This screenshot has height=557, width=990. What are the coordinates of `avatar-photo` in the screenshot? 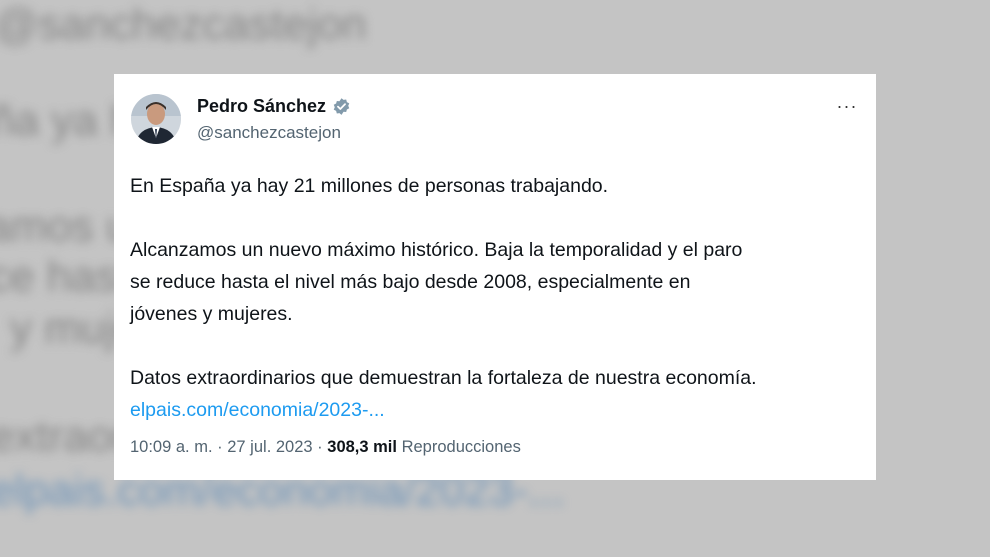 It's located at (156, 119).